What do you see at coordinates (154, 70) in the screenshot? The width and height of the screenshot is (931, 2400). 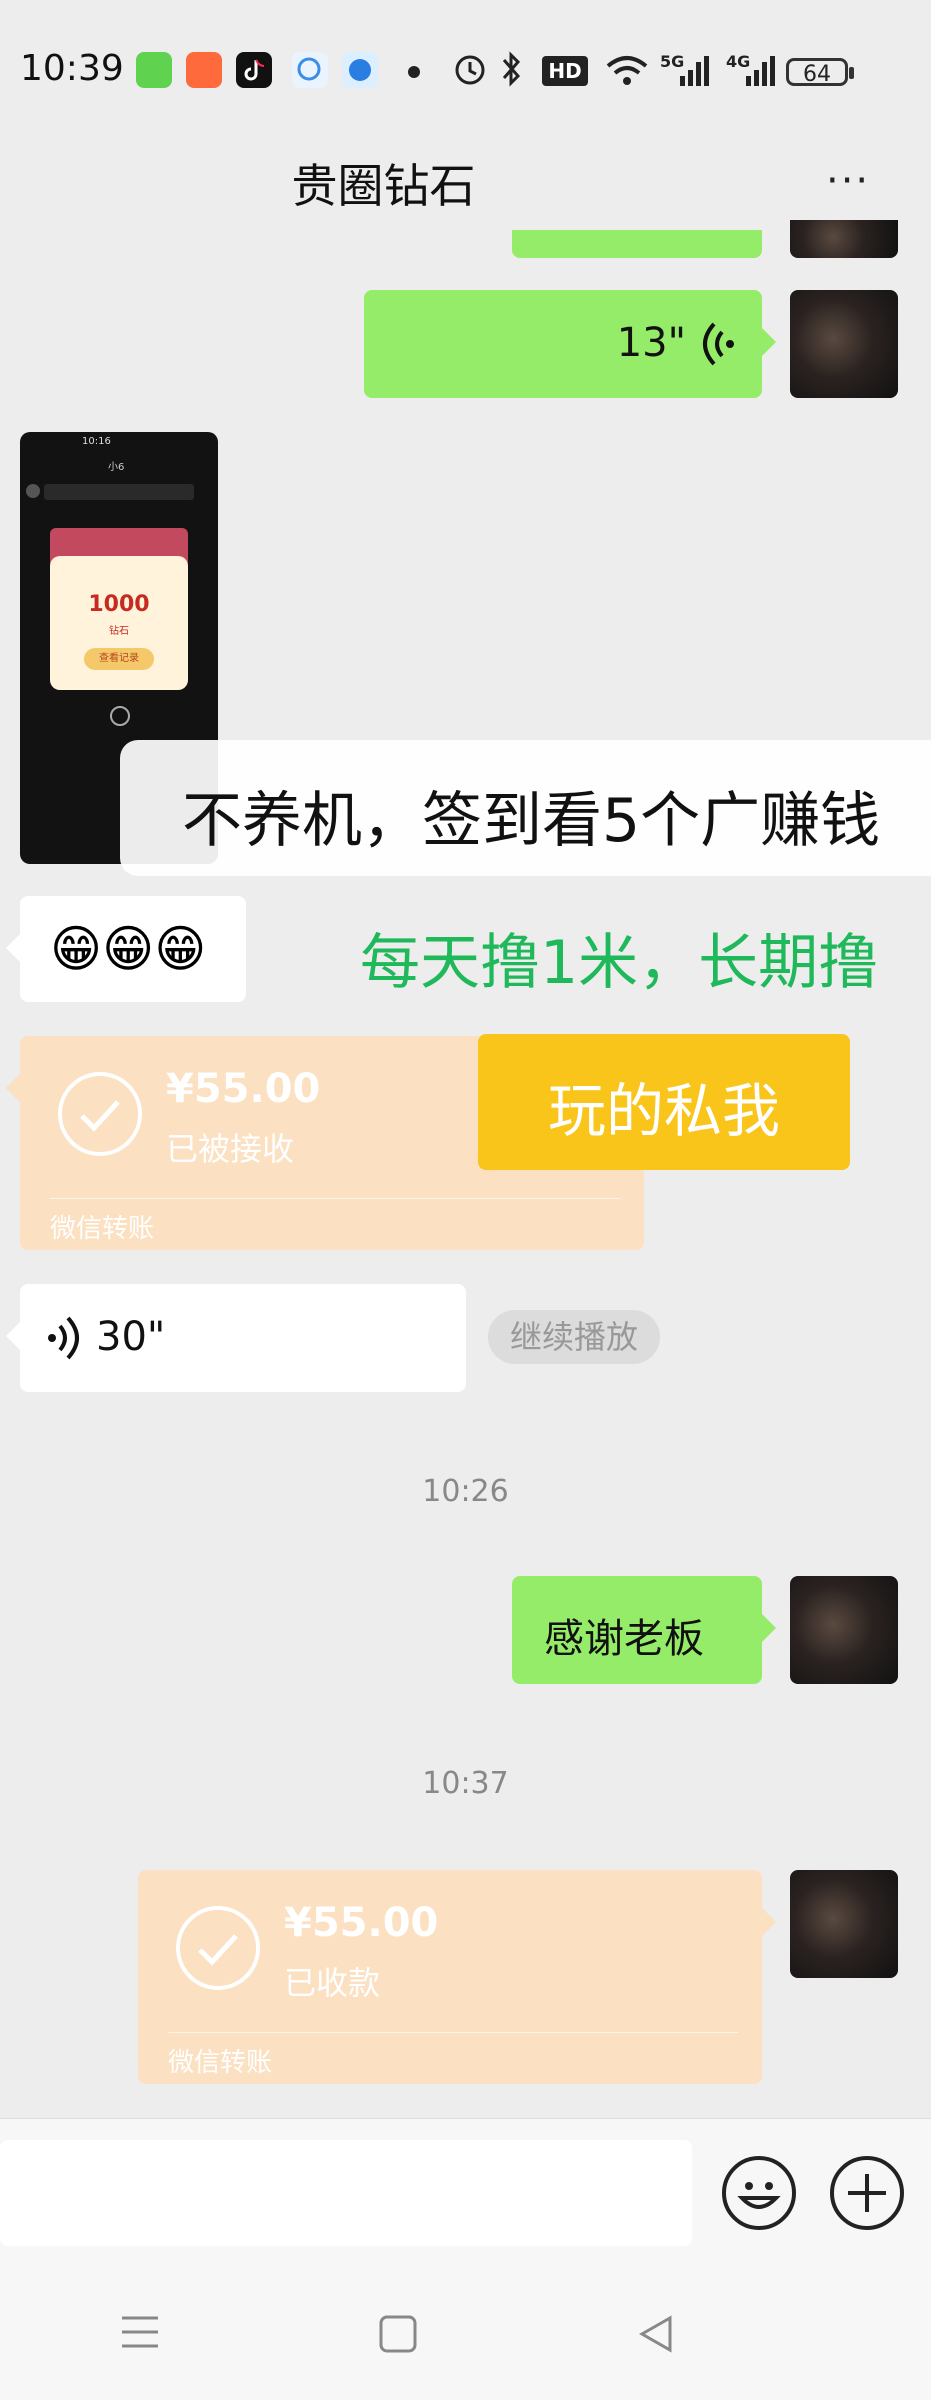 I see `messages-app-icon` at bounding box center [154, 70].